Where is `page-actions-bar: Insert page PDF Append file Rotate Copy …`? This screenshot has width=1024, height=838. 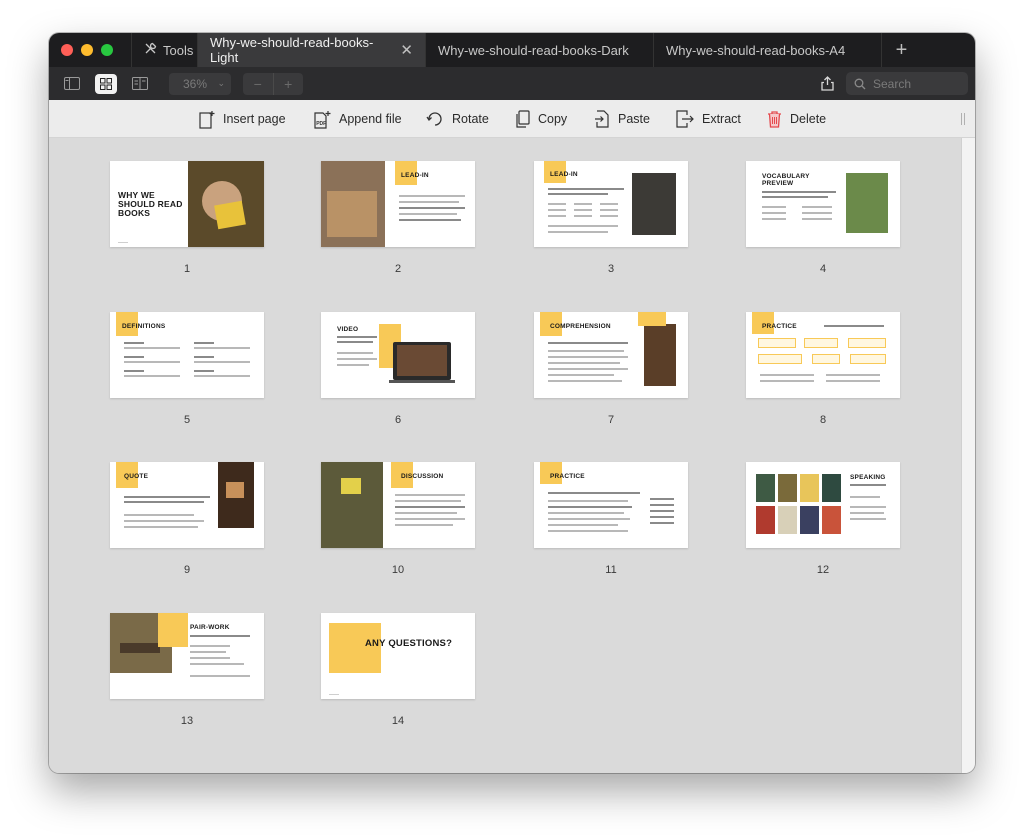
page-actions-bar: Insert page PDF Append file Rotate Copy … is located at coordinates (512, 119).